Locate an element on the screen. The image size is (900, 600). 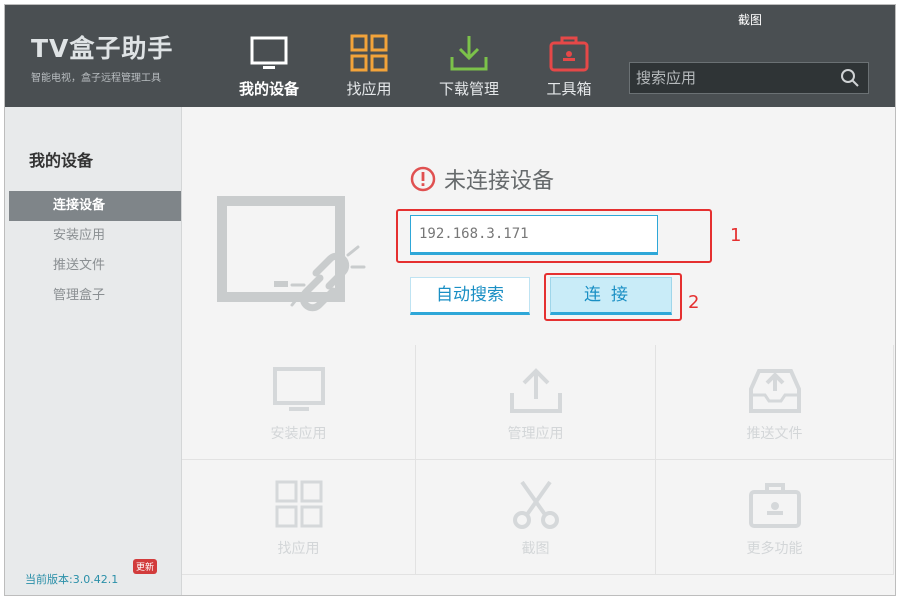
connection-status: 未连接设备 is located at coordinates (482, 179).